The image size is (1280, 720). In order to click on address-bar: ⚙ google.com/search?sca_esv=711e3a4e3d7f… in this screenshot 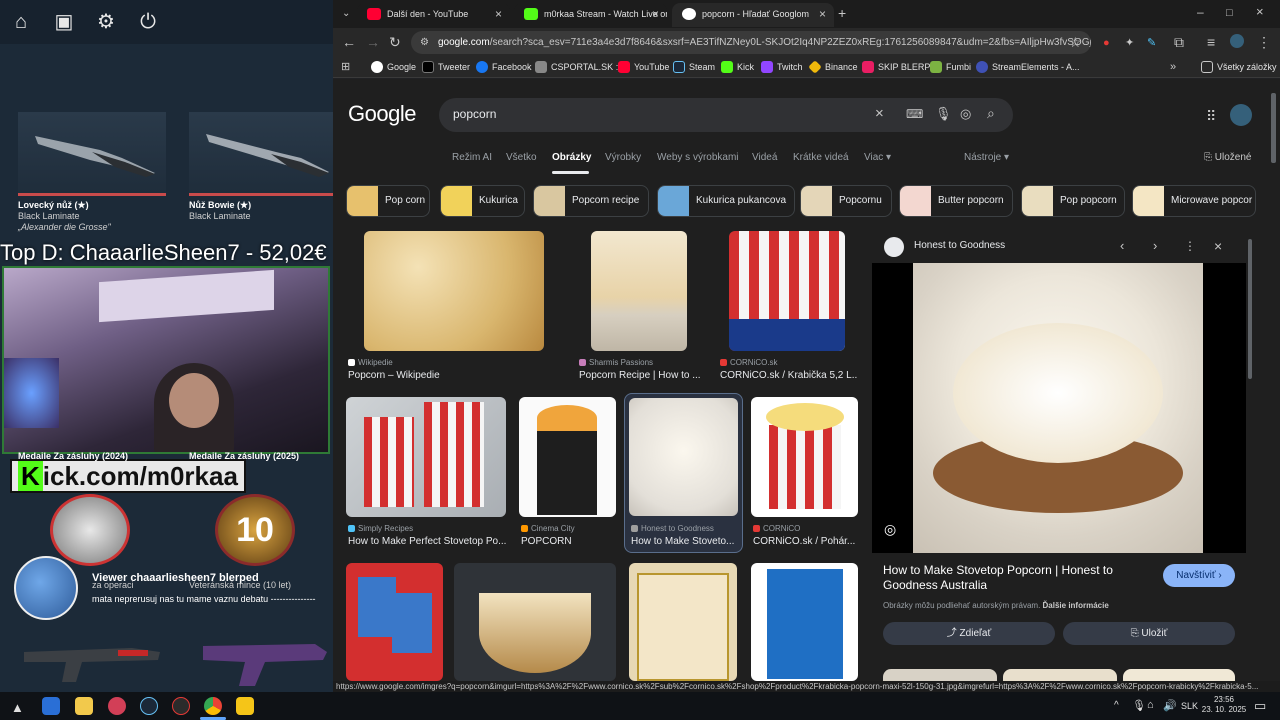, I will do `click(751, 42)`.